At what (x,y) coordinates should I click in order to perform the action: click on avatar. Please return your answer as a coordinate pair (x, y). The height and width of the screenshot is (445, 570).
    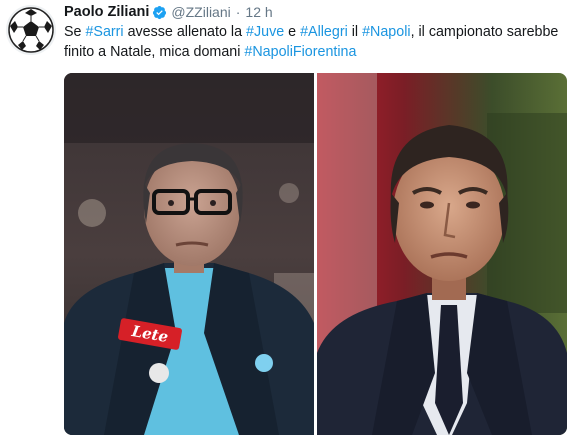
    Looking at the image, I should click on (31, 30).